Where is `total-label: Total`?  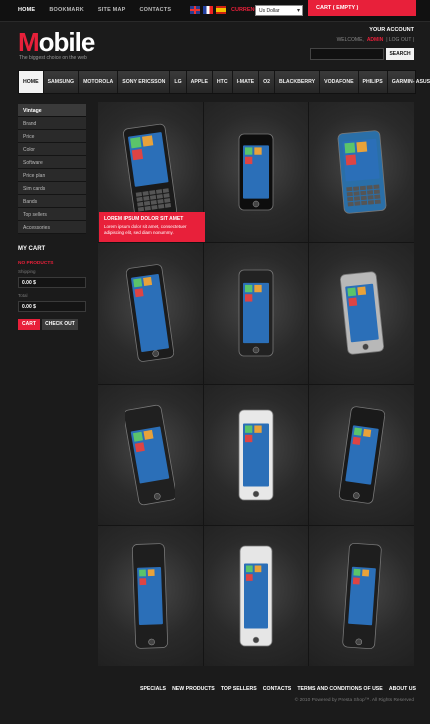 total-label: Total is located at coordinates (23, 295).